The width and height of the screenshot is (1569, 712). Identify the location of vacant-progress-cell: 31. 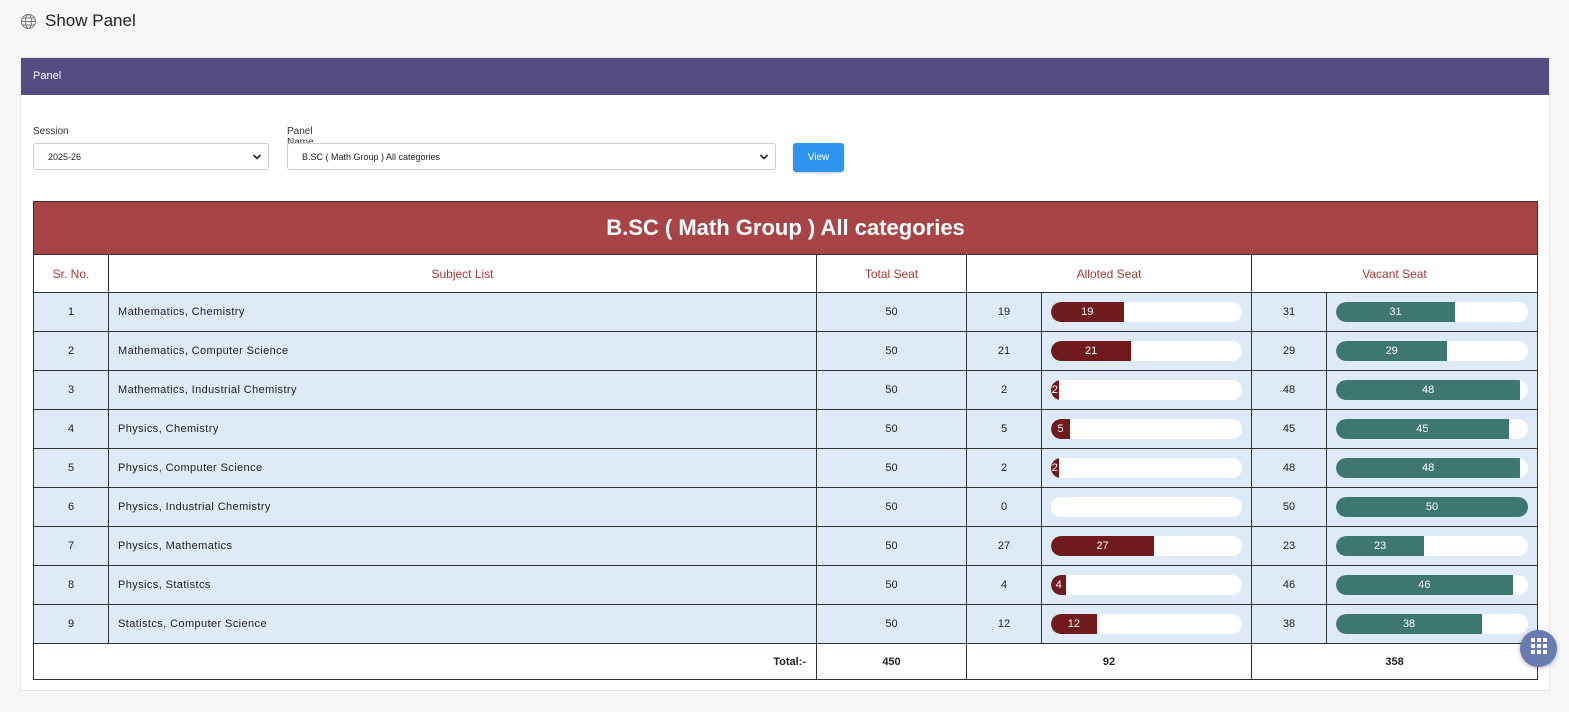
(1432, 312).